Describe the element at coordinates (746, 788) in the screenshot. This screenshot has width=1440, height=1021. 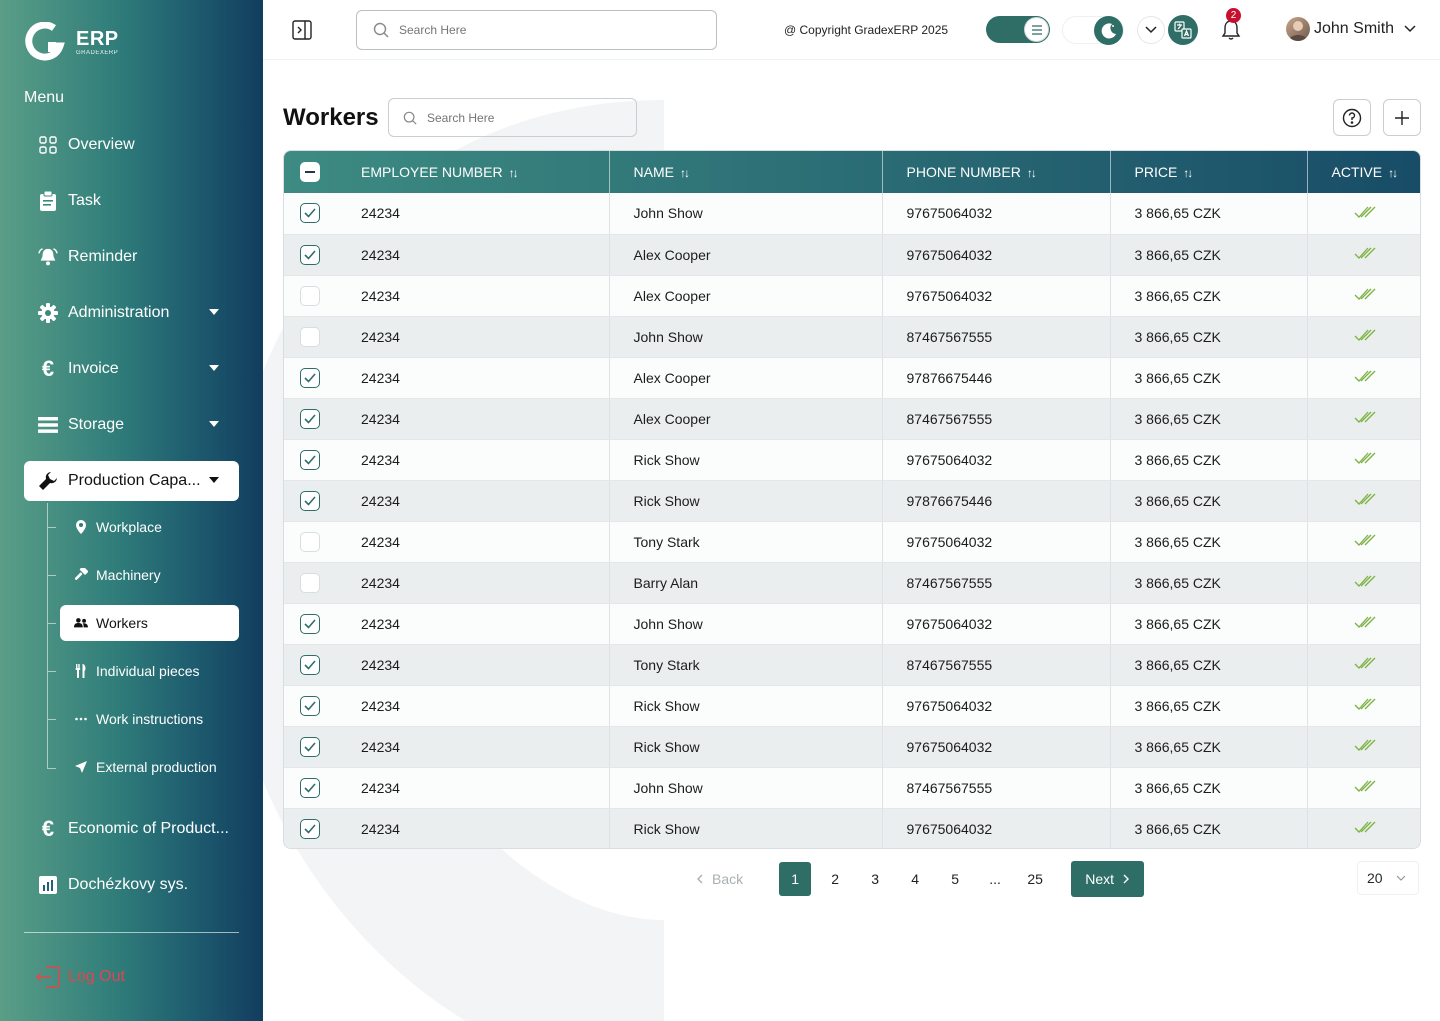
I see `name-cell: John Show` at that location.